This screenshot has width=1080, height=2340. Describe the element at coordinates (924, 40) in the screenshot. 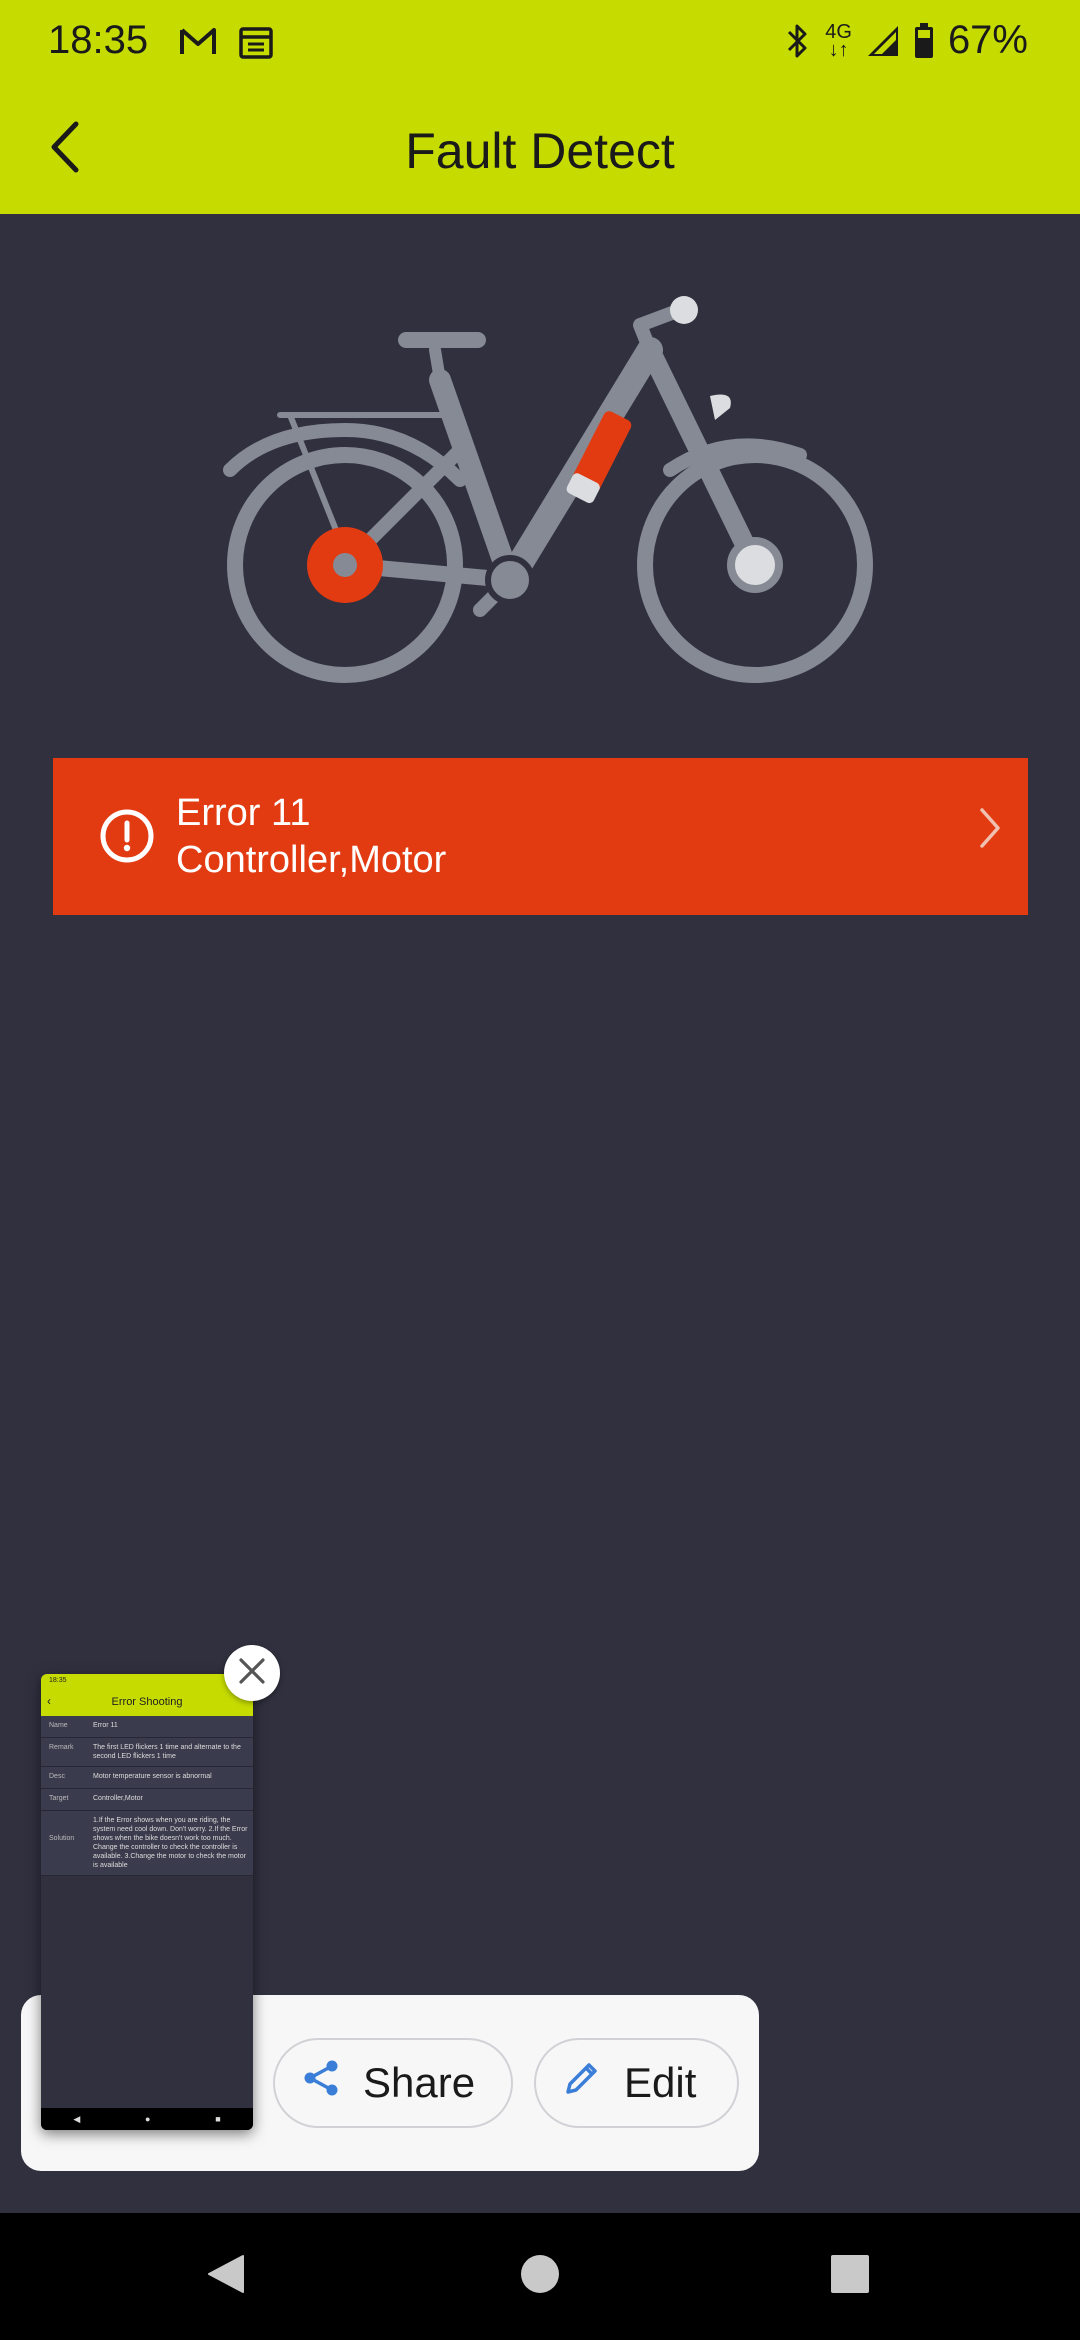

I see `battery-icon` at that location.